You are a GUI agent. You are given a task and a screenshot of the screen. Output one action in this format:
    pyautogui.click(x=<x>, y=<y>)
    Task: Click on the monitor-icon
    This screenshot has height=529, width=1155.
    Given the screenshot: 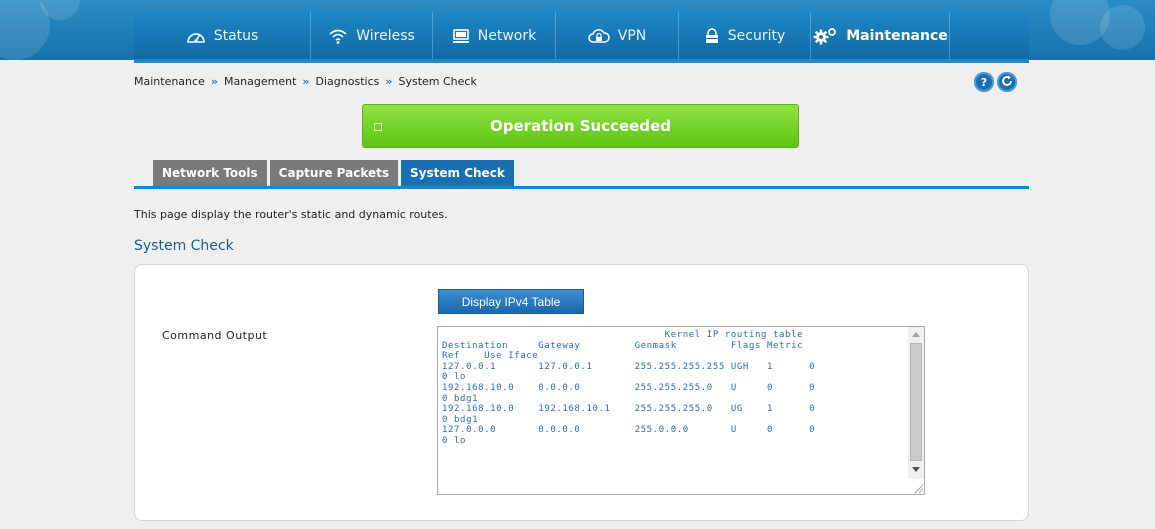 What is the action you would take?
    pyautogui.click(x=461, y=36)
    